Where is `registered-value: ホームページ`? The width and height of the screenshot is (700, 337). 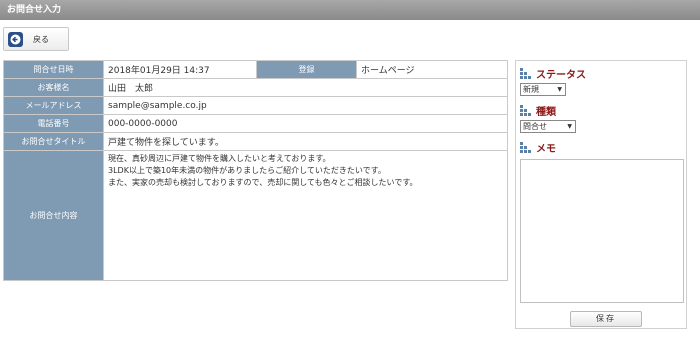 registered-value: ホームページ is located at coordinates (432, 69).